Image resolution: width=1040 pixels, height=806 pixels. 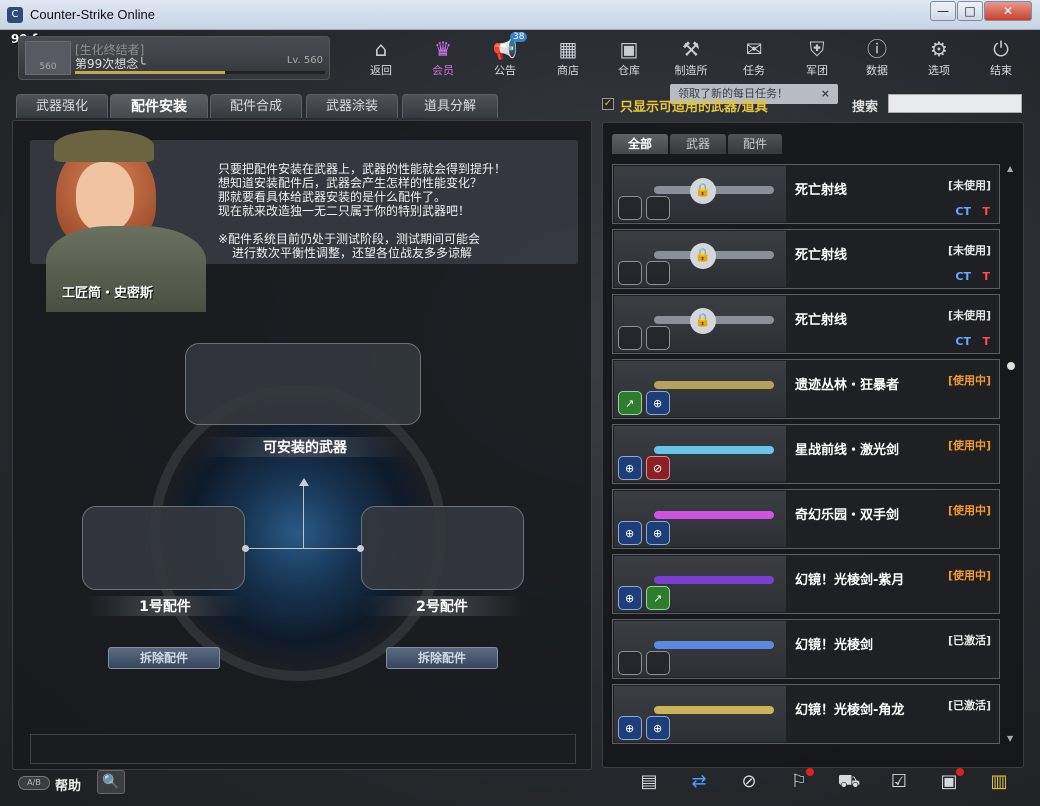 What do you see at coordinates (698, 144) in the screenshot?
I see `subtab-weapons: 武器` at bounding box center [698, 144].